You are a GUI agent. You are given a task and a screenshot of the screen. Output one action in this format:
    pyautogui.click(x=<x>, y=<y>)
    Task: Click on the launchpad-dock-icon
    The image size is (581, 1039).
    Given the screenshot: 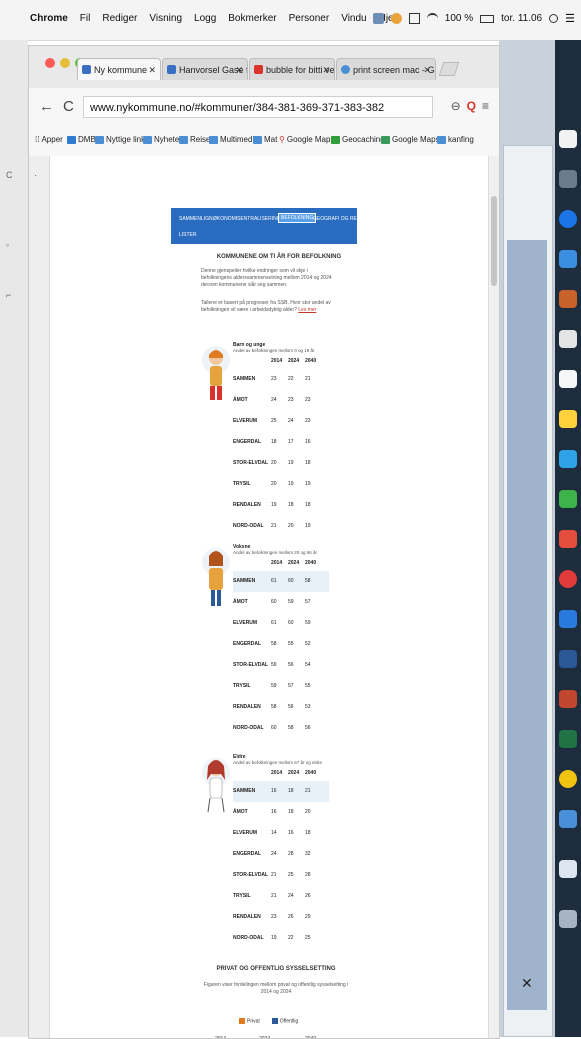 What is the action you would take?
    pyautogui.click(x=568, y=179)
    